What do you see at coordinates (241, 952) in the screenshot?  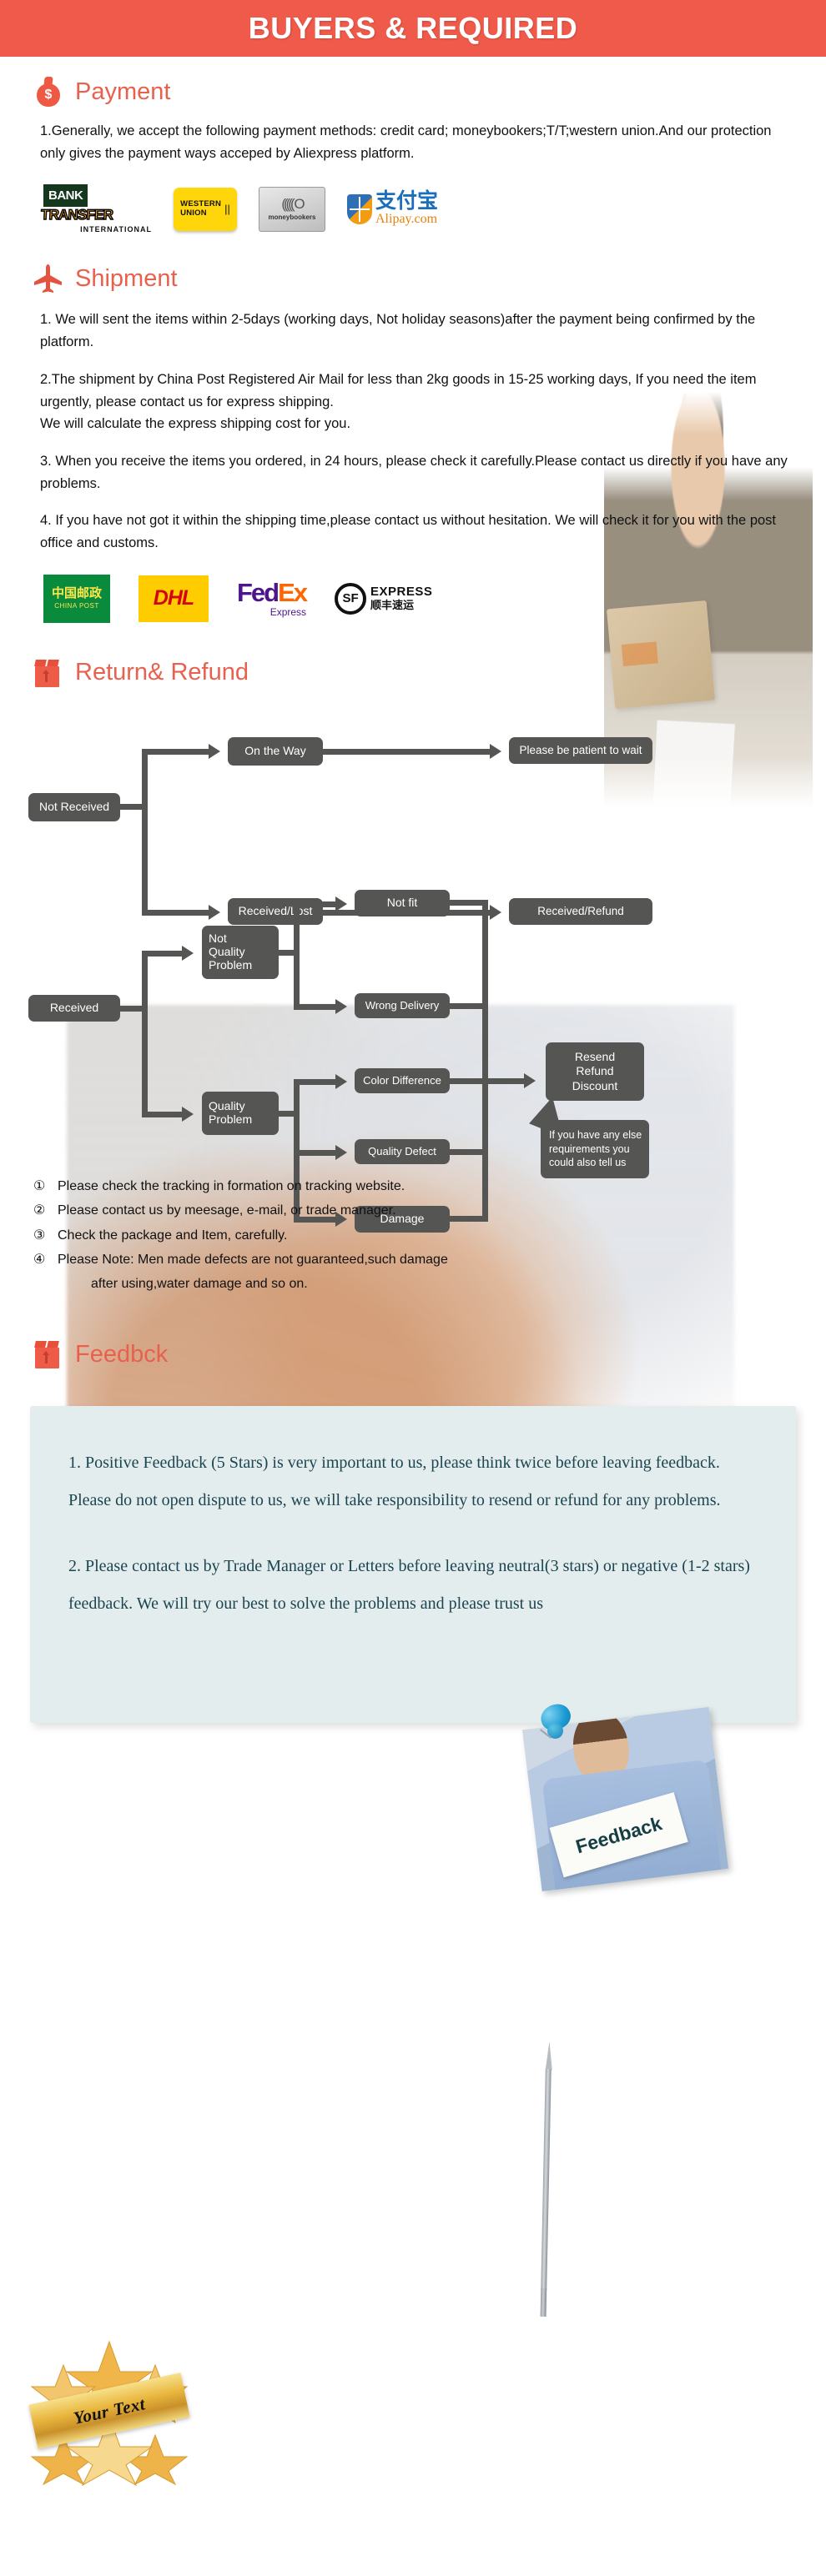 I see `flow-node-not-quality-problem: Not Quality Problem` at bounding box center [241, 952].